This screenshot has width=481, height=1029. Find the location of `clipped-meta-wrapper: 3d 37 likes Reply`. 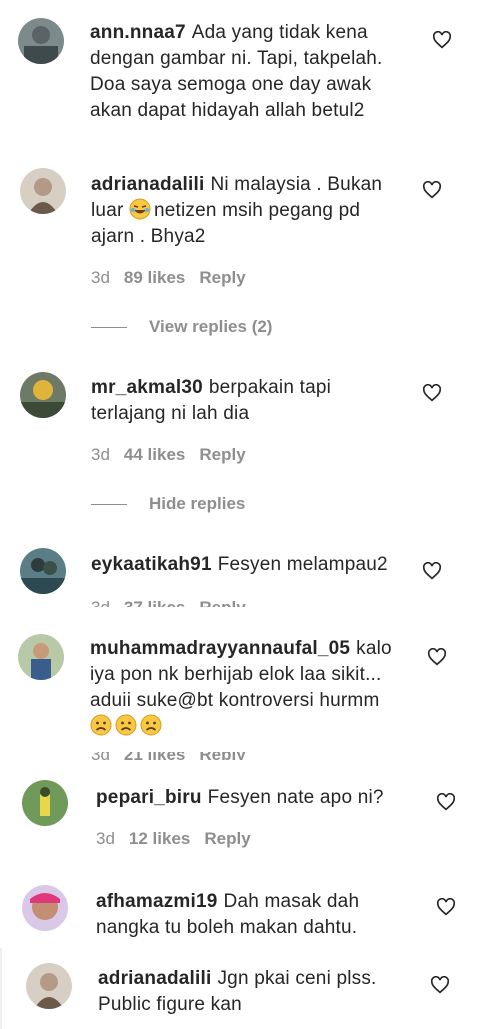

clipped-meta-wrapper: 3d 37 likes Reply is located at coordinates (191, 602).